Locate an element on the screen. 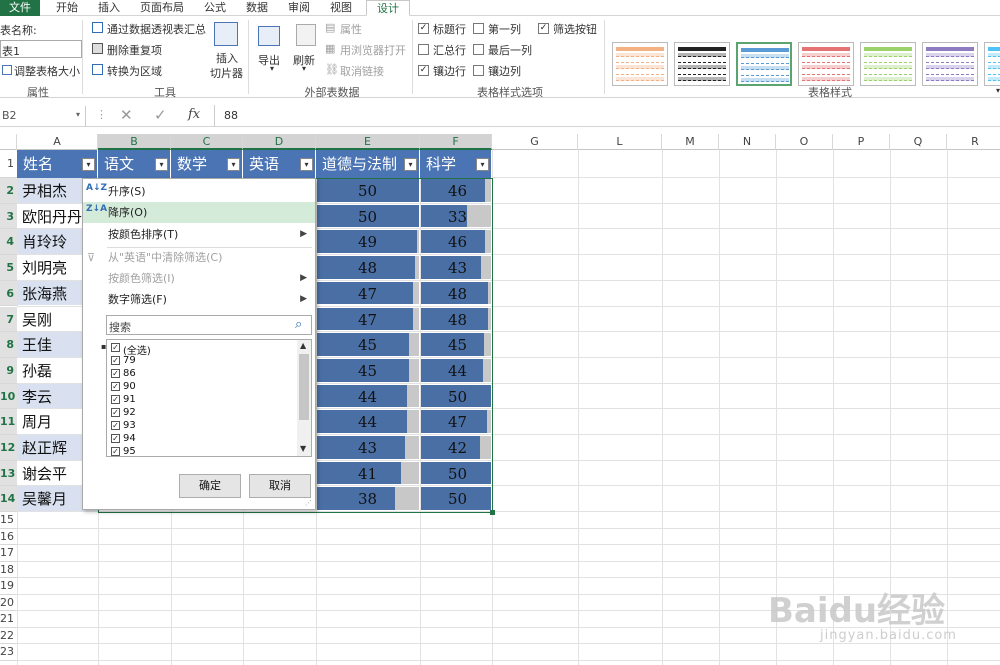 This screenshot has width=1000, height=665. morals-score-cell: 48 is located at coordinates (367, 268).